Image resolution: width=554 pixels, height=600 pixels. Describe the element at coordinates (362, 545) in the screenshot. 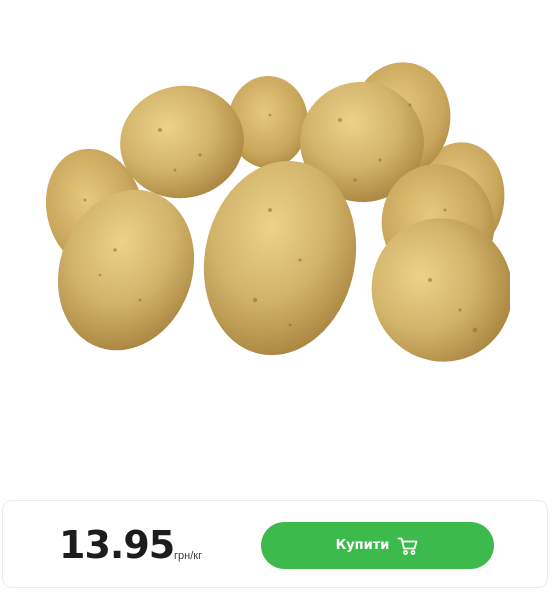

I see `buy-button-label: Купити` at that location.